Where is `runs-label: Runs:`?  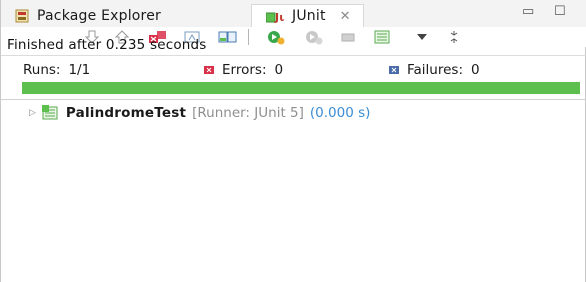 runs-label: Runs: is located at coordinates (42, 70).